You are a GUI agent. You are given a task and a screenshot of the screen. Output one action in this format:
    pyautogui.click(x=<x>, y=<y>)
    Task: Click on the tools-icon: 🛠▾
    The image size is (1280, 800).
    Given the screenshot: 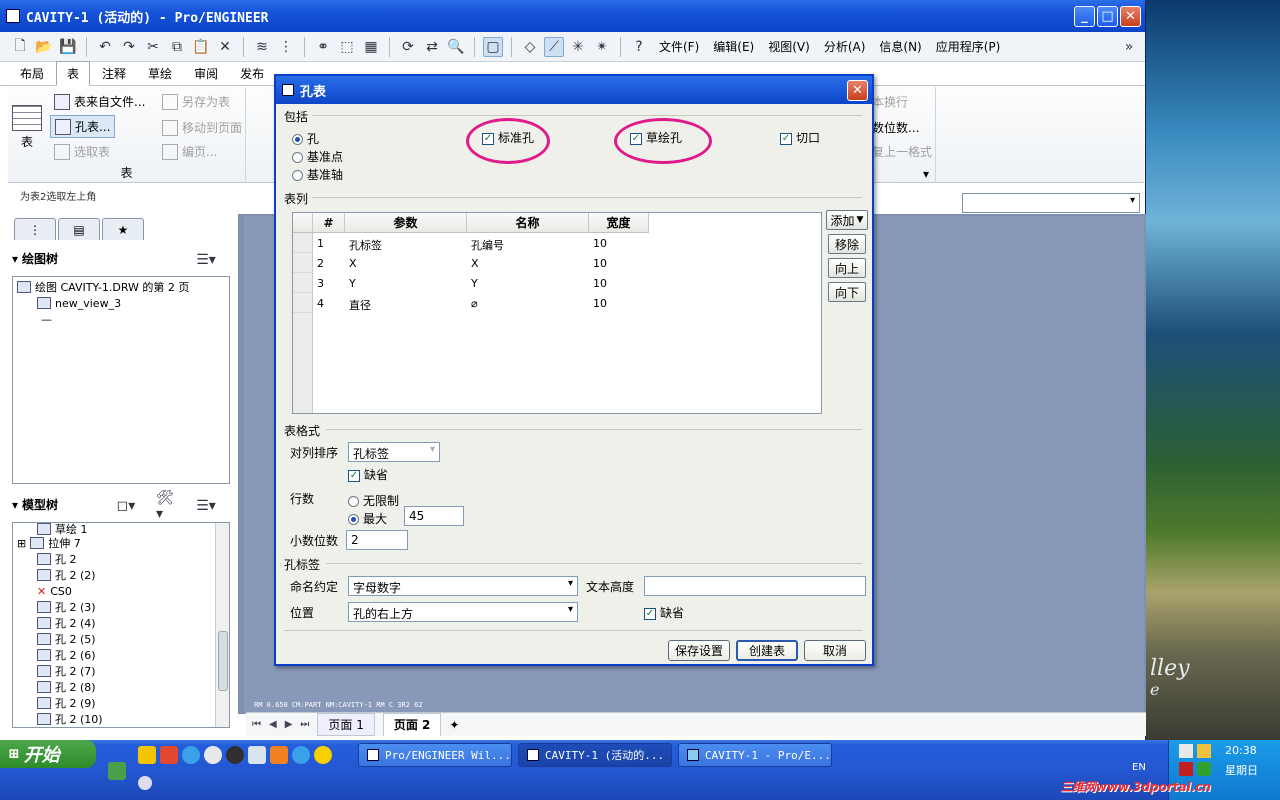 What is the action you would take?
    pyautogui.click(x=166, y=506)
    